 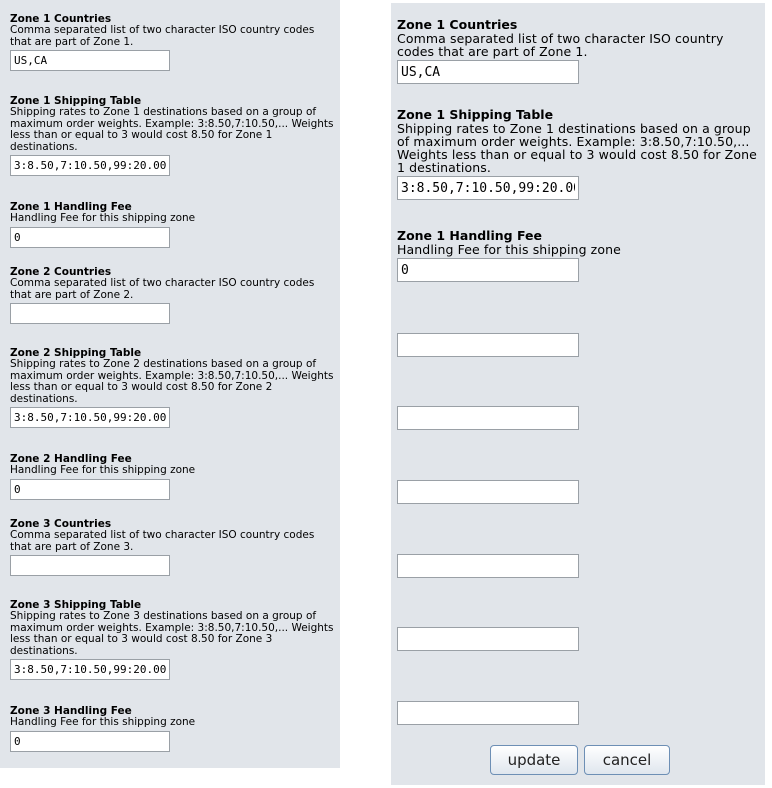 I want to click on zone-2-shipping-table-input, so click(x=90, y=417).